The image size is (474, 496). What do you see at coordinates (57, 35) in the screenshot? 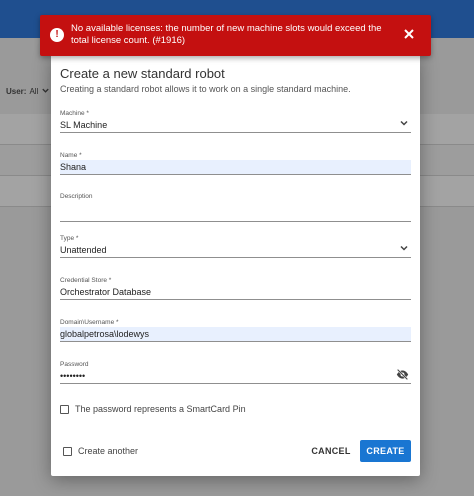
I see `error-info-icon: !` at bounding box center [57, 35].